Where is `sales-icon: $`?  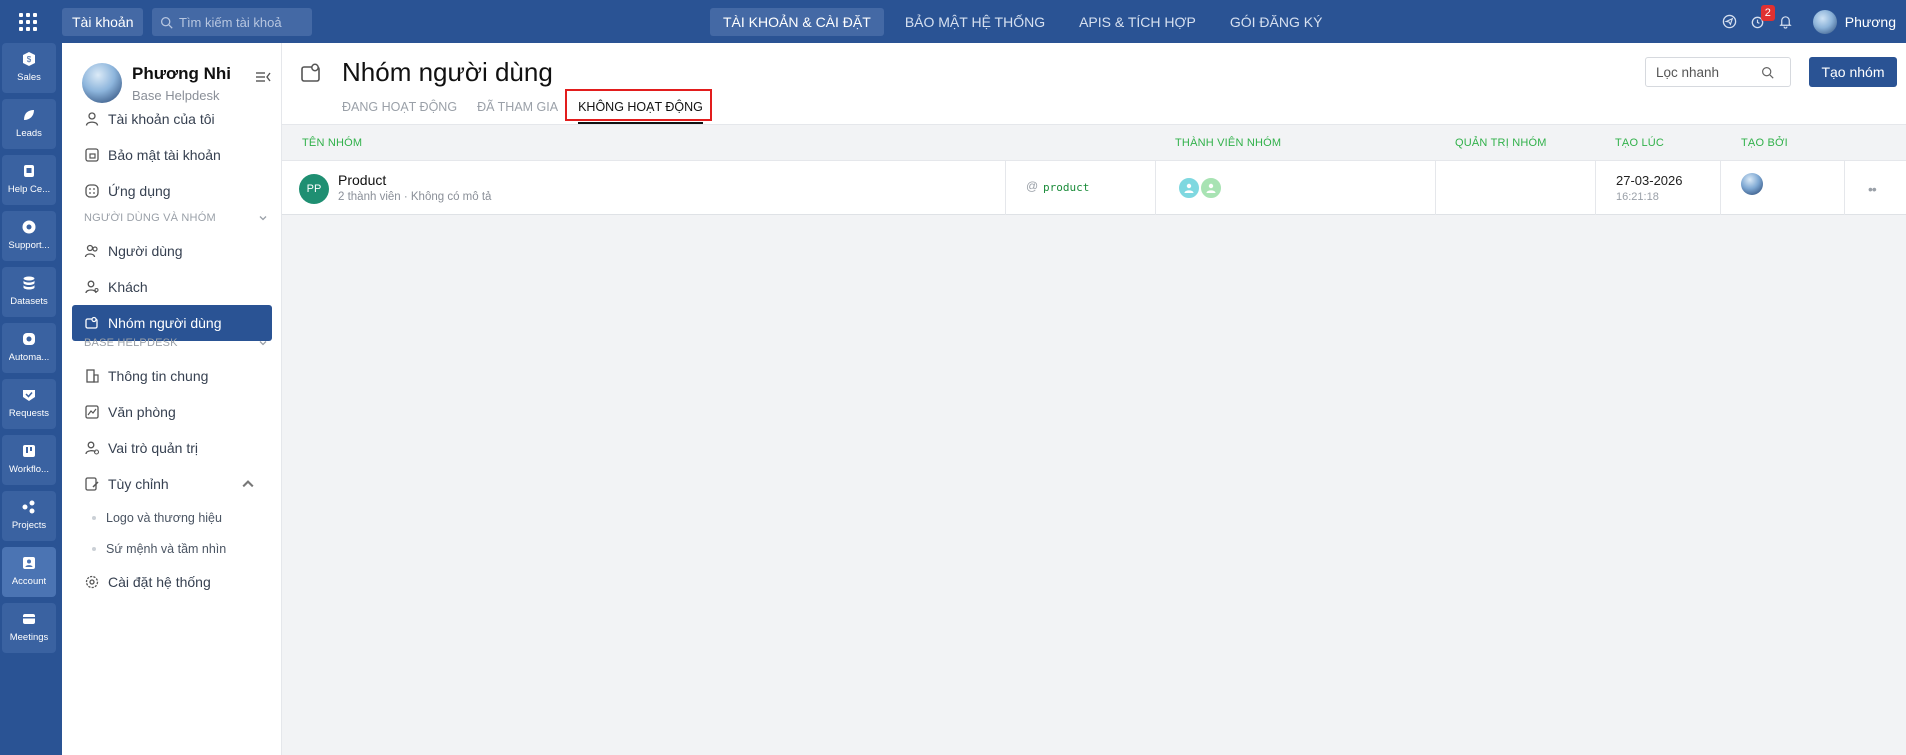
sales-icon: $ is located at coordinates (29, 59).